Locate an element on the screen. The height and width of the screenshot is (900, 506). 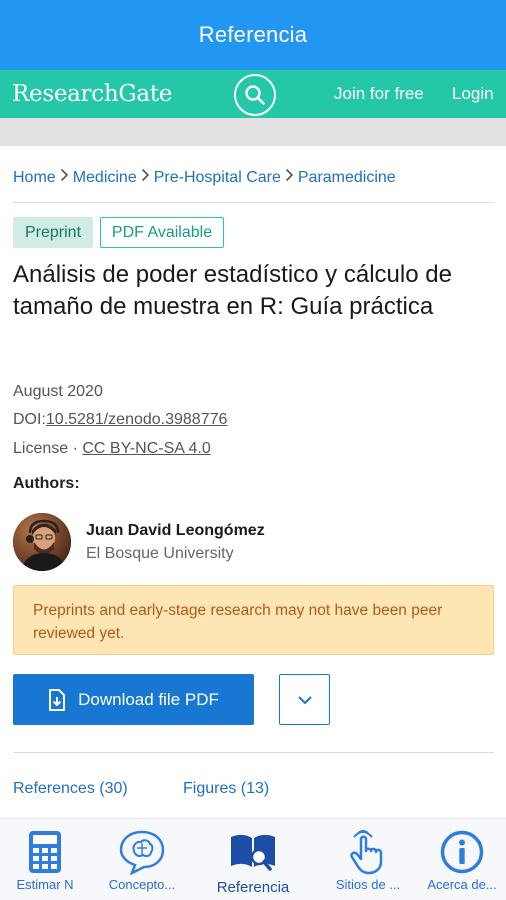
avatar is located at coordinates (42, 542).